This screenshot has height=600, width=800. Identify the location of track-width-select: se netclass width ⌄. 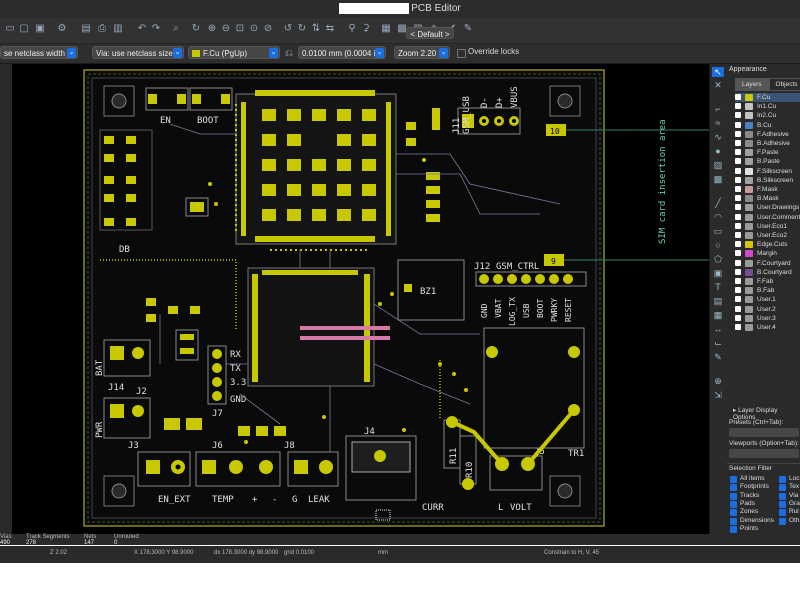
(39, 52).